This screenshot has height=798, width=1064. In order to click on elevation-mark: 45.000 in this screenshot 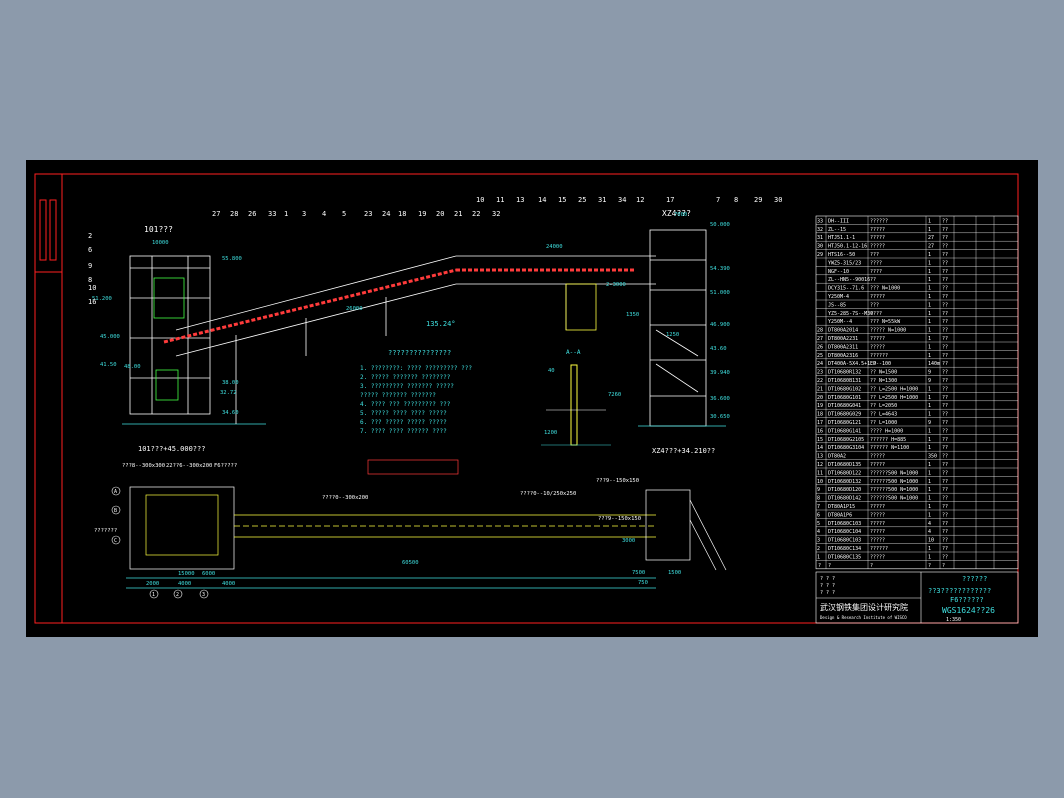, I will do `click(110, 337)`.